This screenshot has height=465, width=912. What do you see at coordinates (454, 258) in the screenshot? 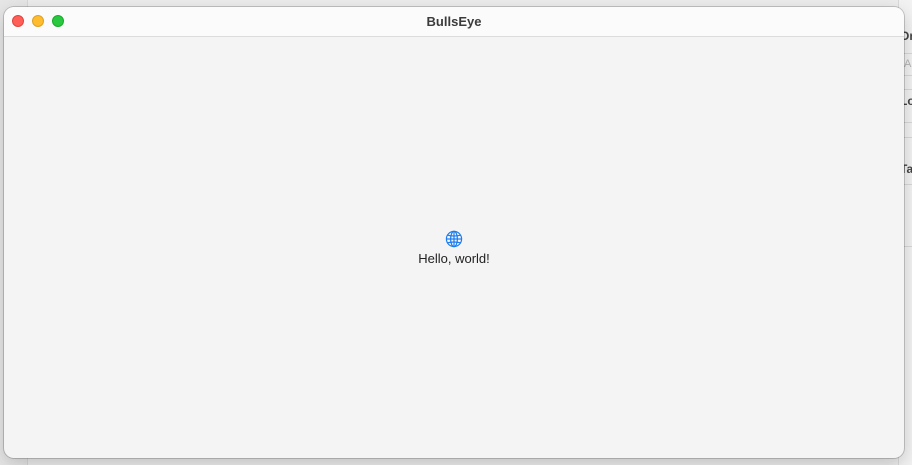
I see `greeting-text: Hello, world!` at bounding box center [454, 258].